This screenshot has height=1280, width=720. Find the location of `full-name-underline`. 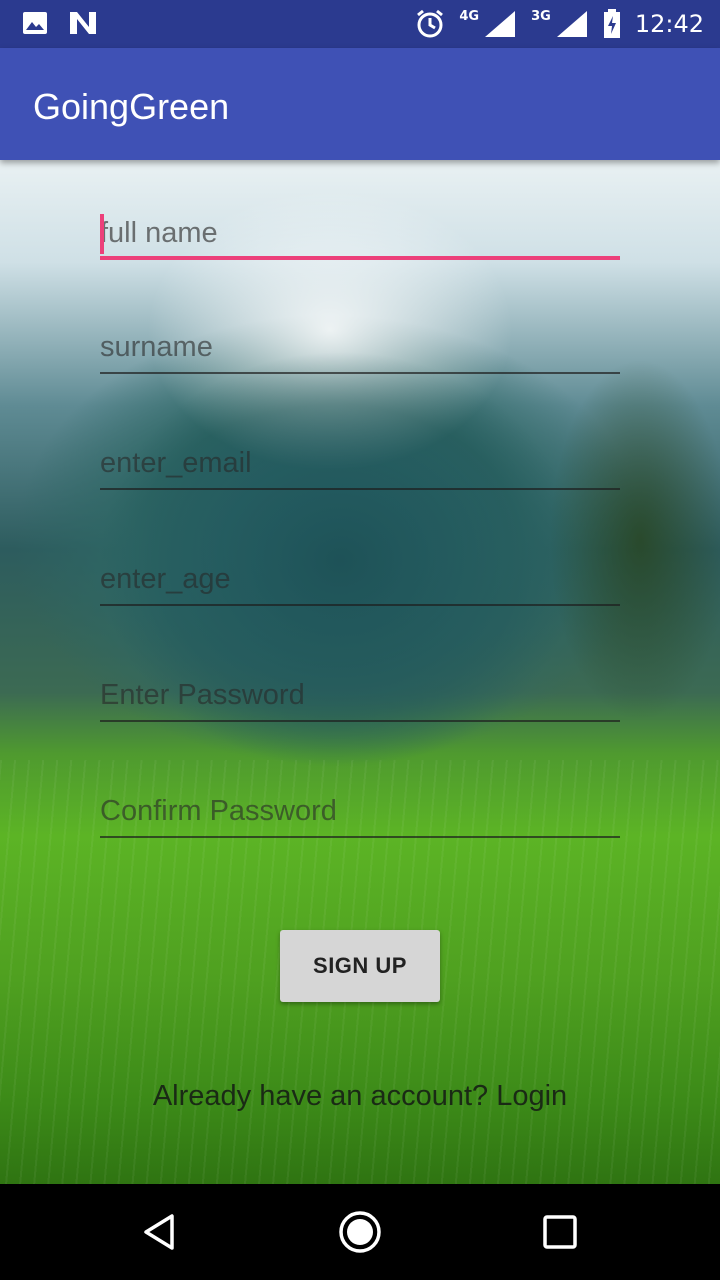

full-name-underline is located at coordinates (360, 258).